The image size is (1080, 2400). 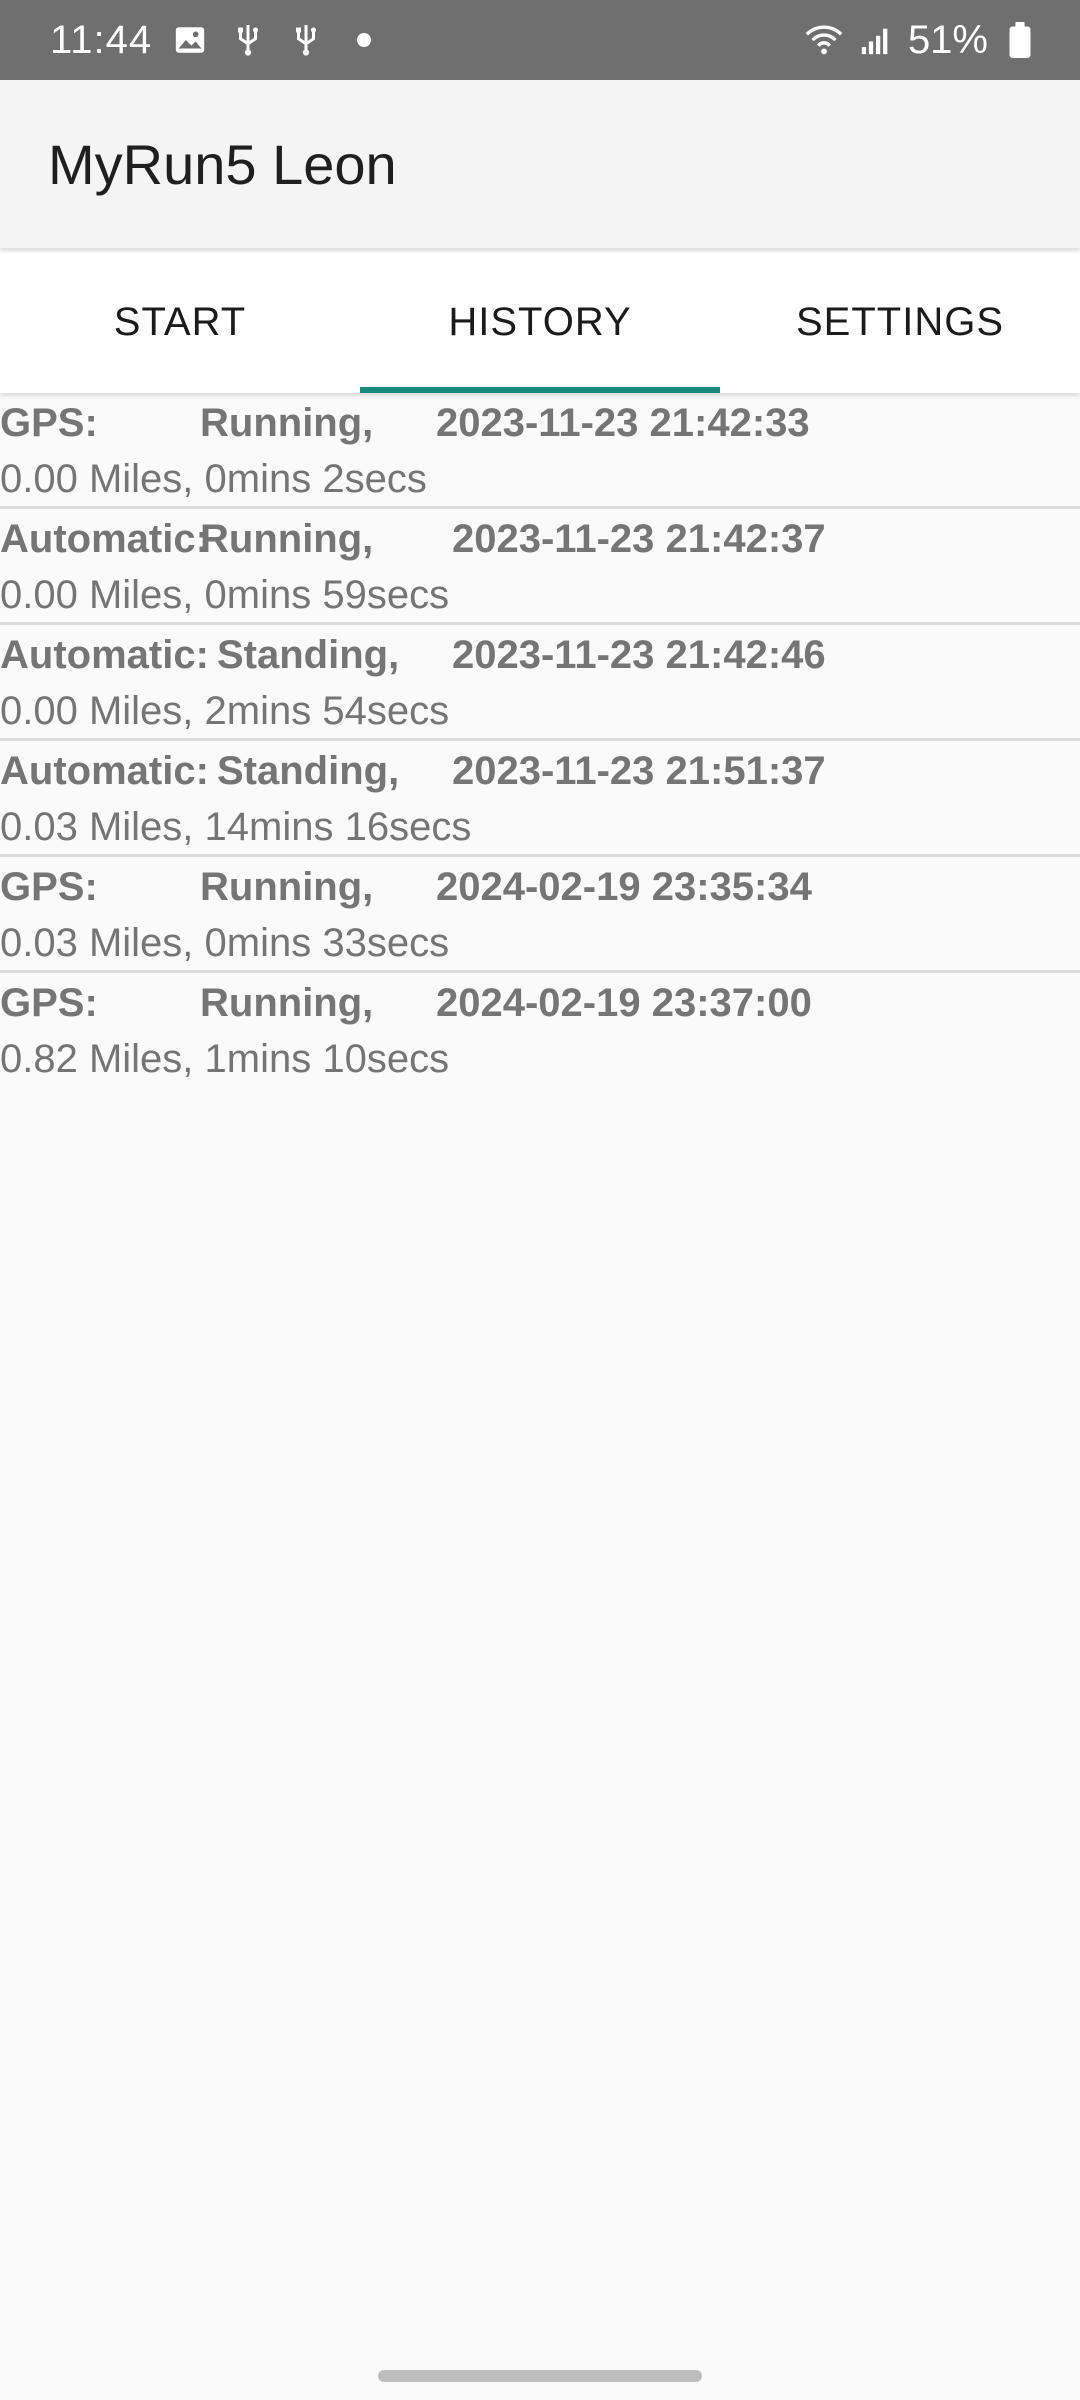 I want to click on status-time: 11:44, so click(x=101, y=39).